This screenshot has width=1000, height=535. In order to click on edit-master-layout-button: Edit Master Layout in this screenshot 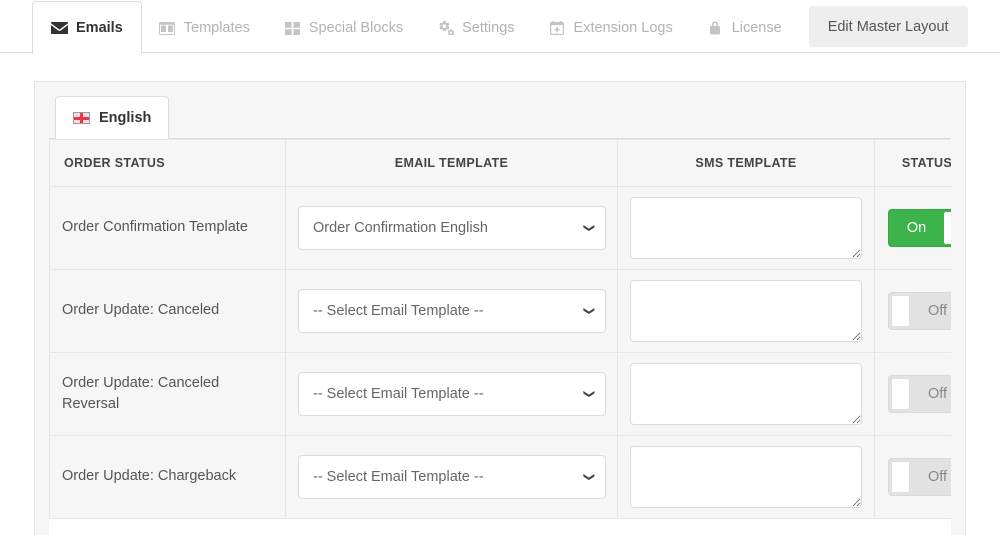, I will do `click(888, 26)`.